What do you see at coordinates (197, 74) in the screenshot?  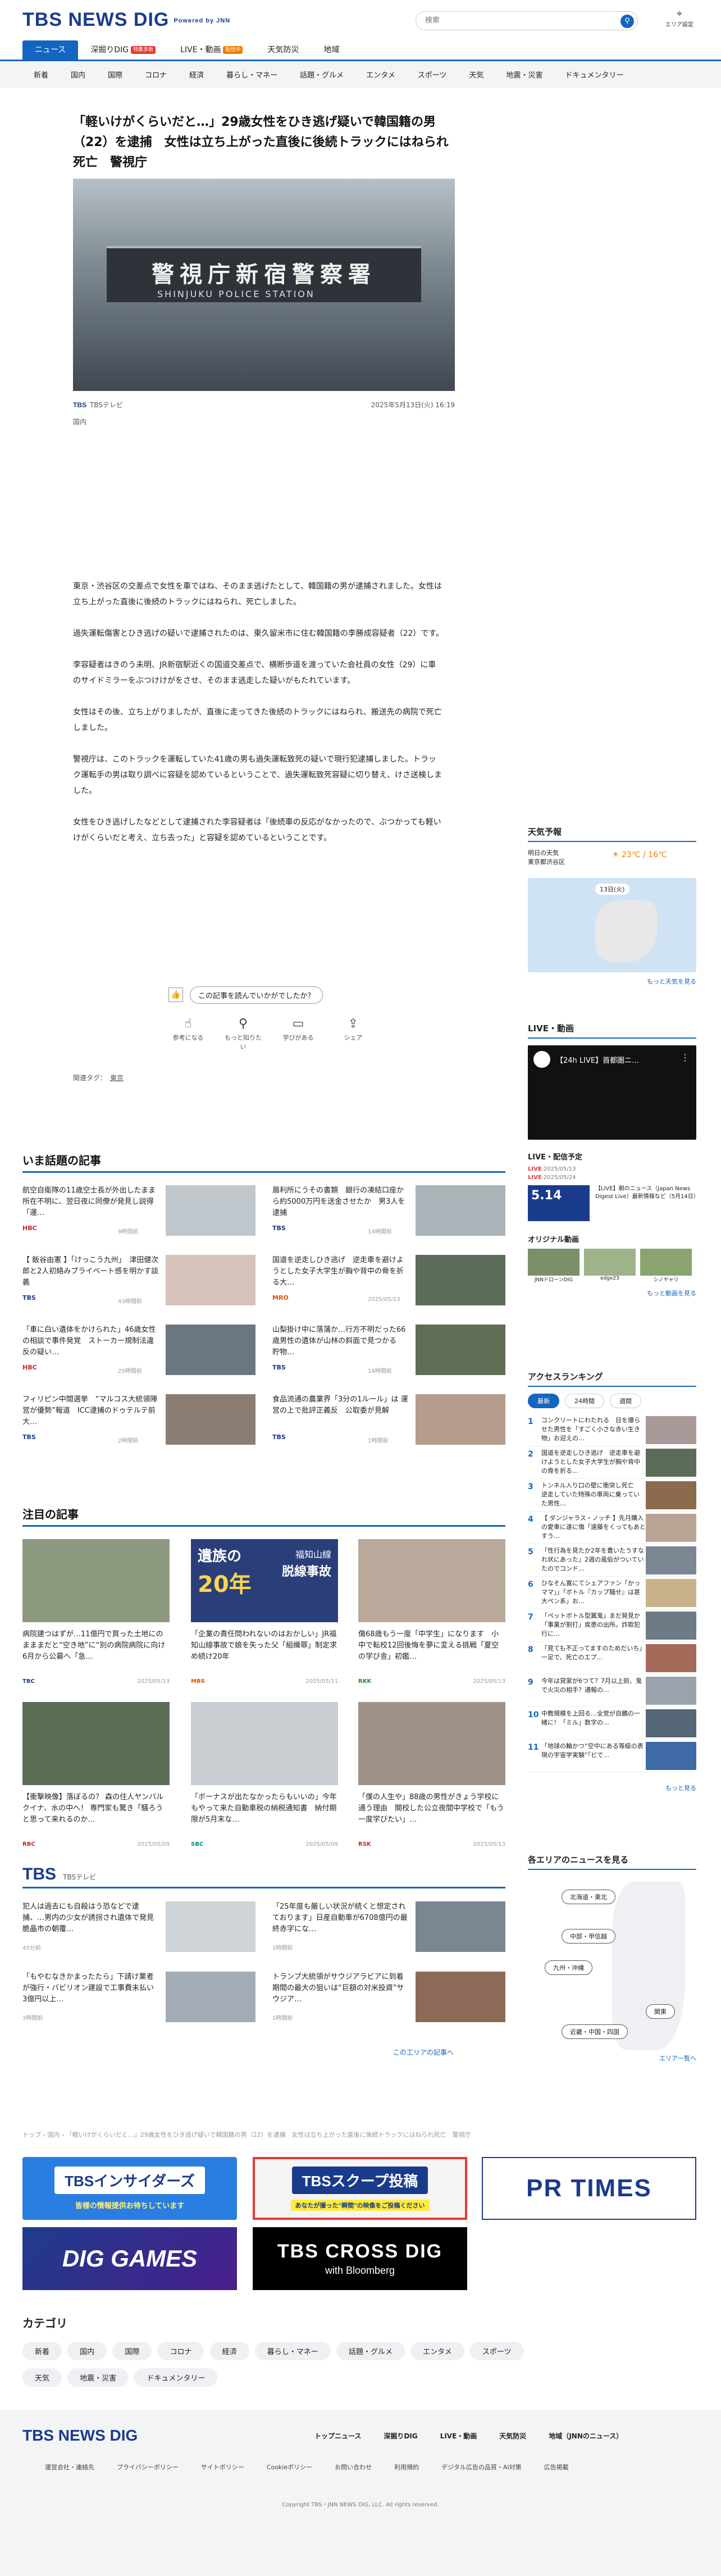 I see `subnav-item: 経済` at bounding box center [197, 74].